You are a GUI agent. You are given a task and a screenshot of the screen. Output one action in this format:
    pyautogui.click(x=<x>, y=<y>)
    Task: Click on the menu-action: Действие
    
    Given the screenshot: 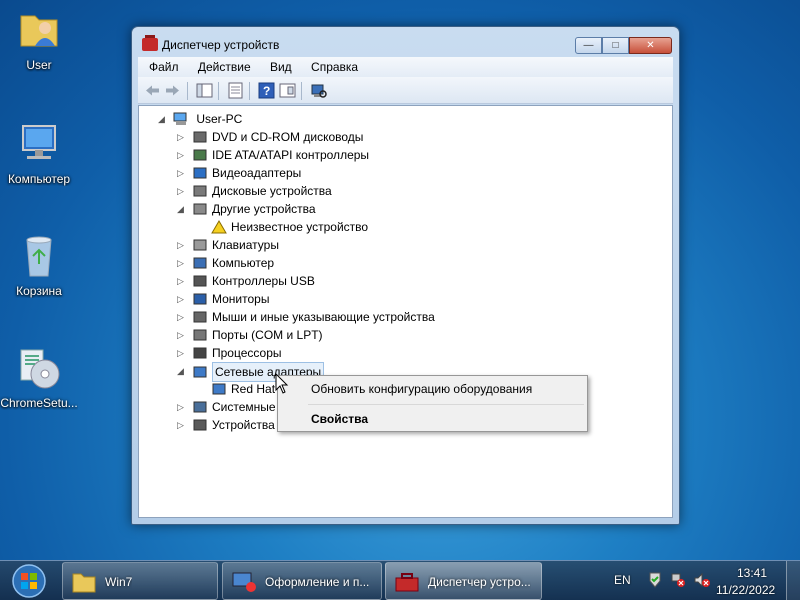 What is the action you would take?
    pyautogui.click(x=224, y=65)
    